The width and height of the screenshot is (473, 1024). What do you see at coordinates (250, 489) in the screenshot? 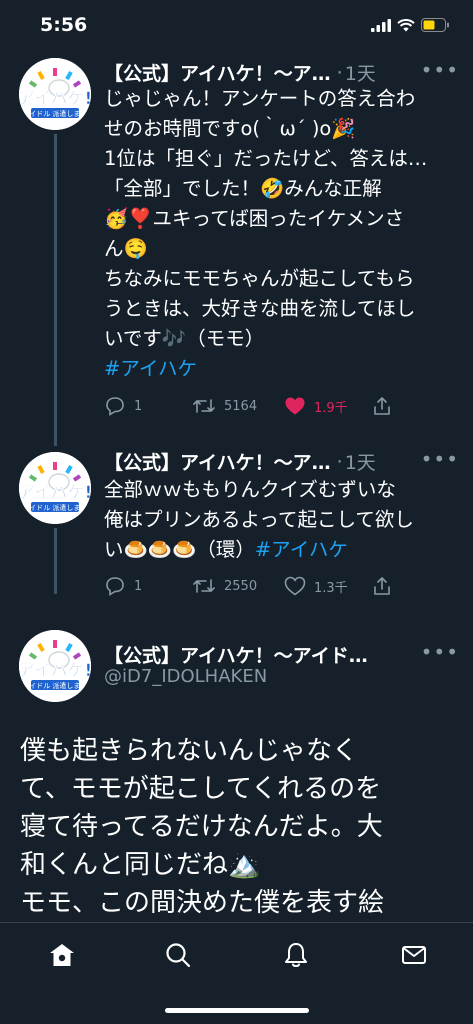
I see `tweet-line: 全部ｗｗももりんクイズむずいな` at bounding box center [250, 489].